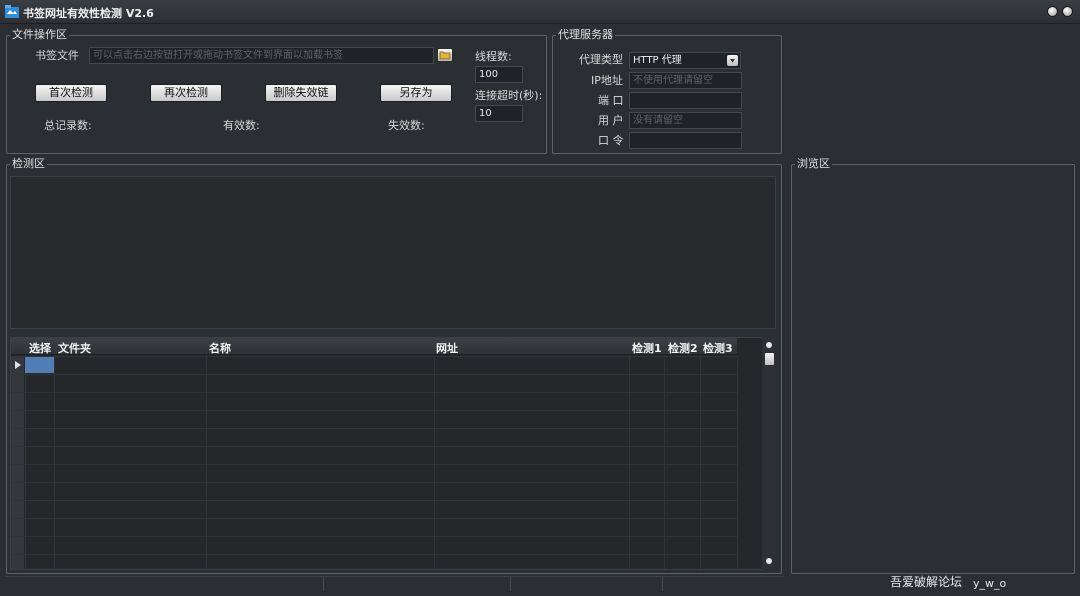 Image resolution: width=1080 pixels, height=596 pixels. Describe the element at coordinates (39, 35) in the screenshot. I see `file-operation-group-label: 文件操作区` at that location.